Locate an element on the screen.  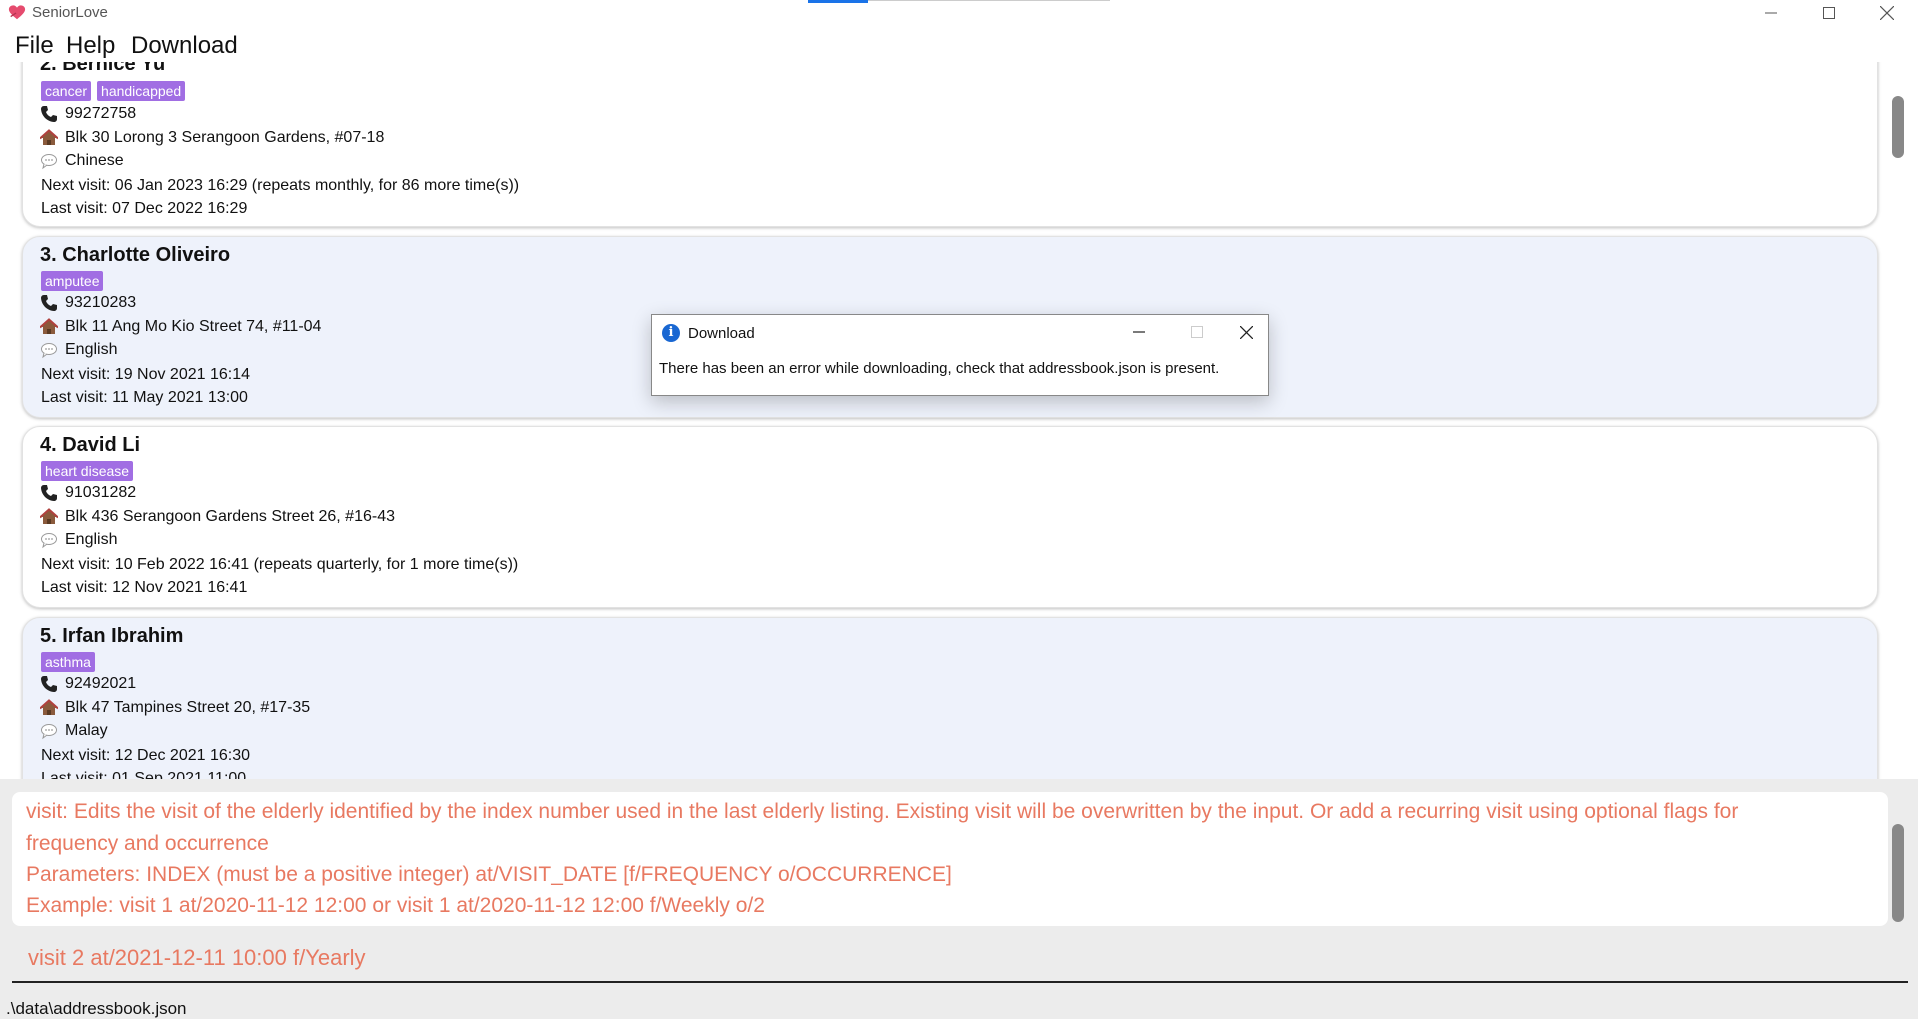
address-text: Blk 47 Tampines Street 20, #17-35 is located at coordinates (188, 707).